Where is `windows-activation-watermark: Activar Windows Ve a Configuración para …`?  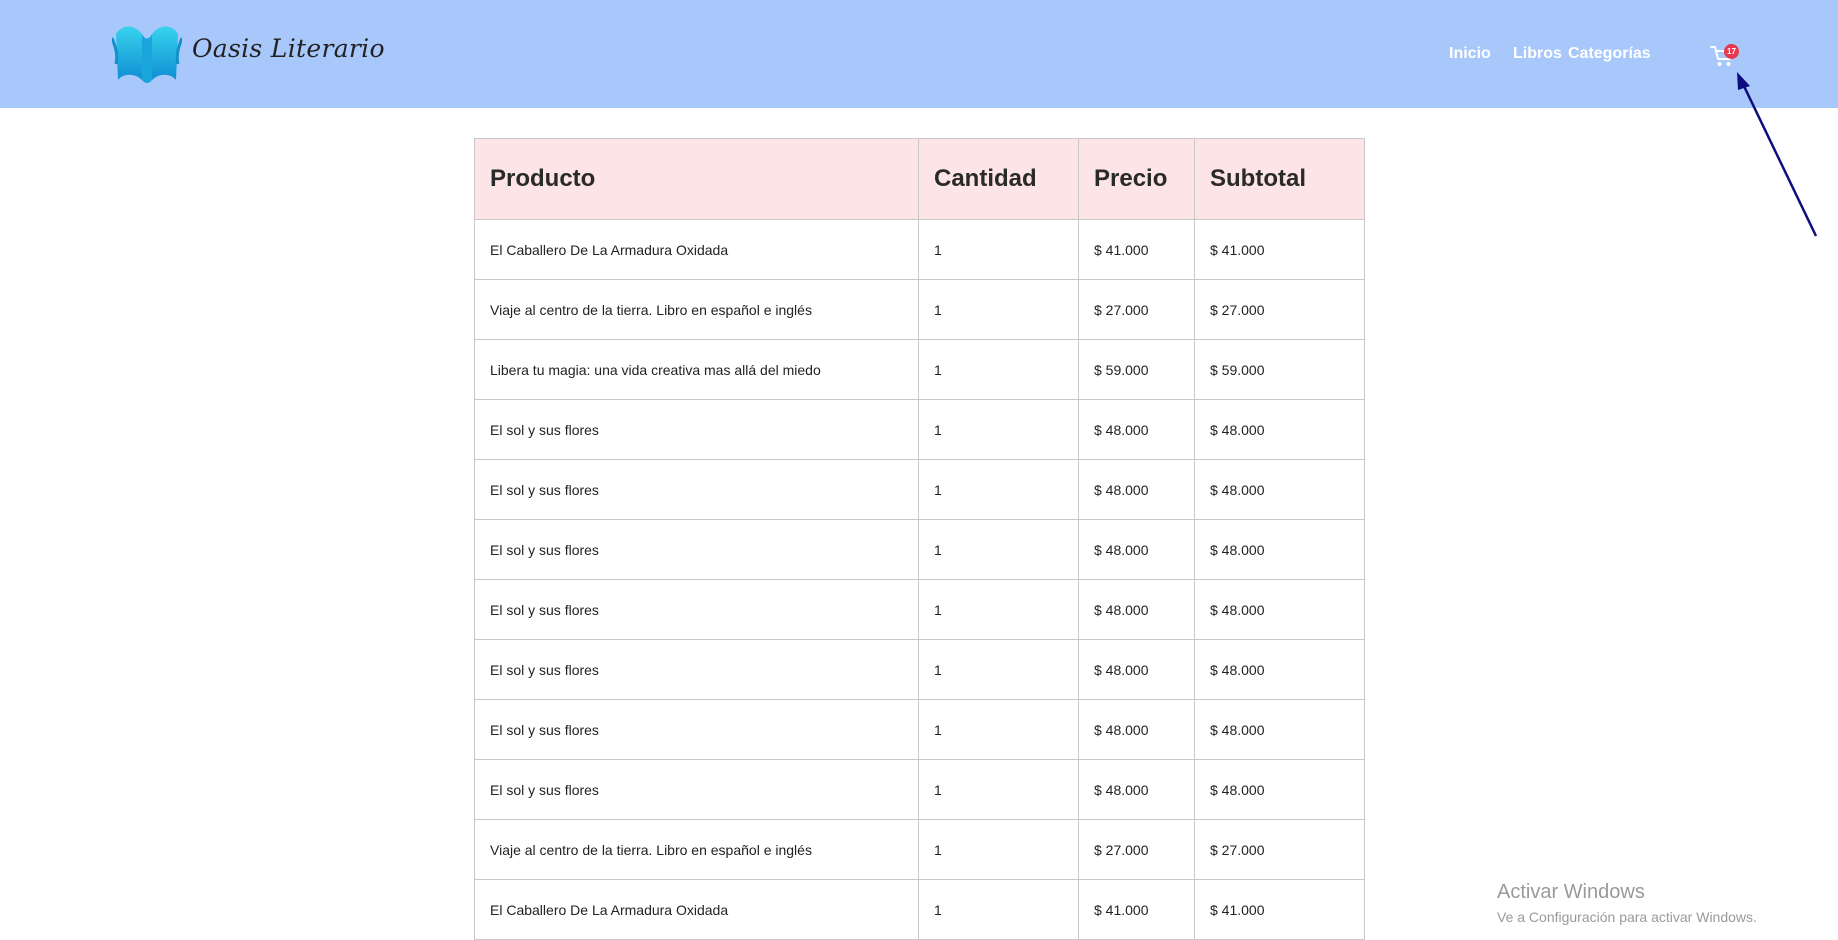
windows-activation-watermark: Activar Windows Ve a Configuración para … is located at coordinates (1627, 903).